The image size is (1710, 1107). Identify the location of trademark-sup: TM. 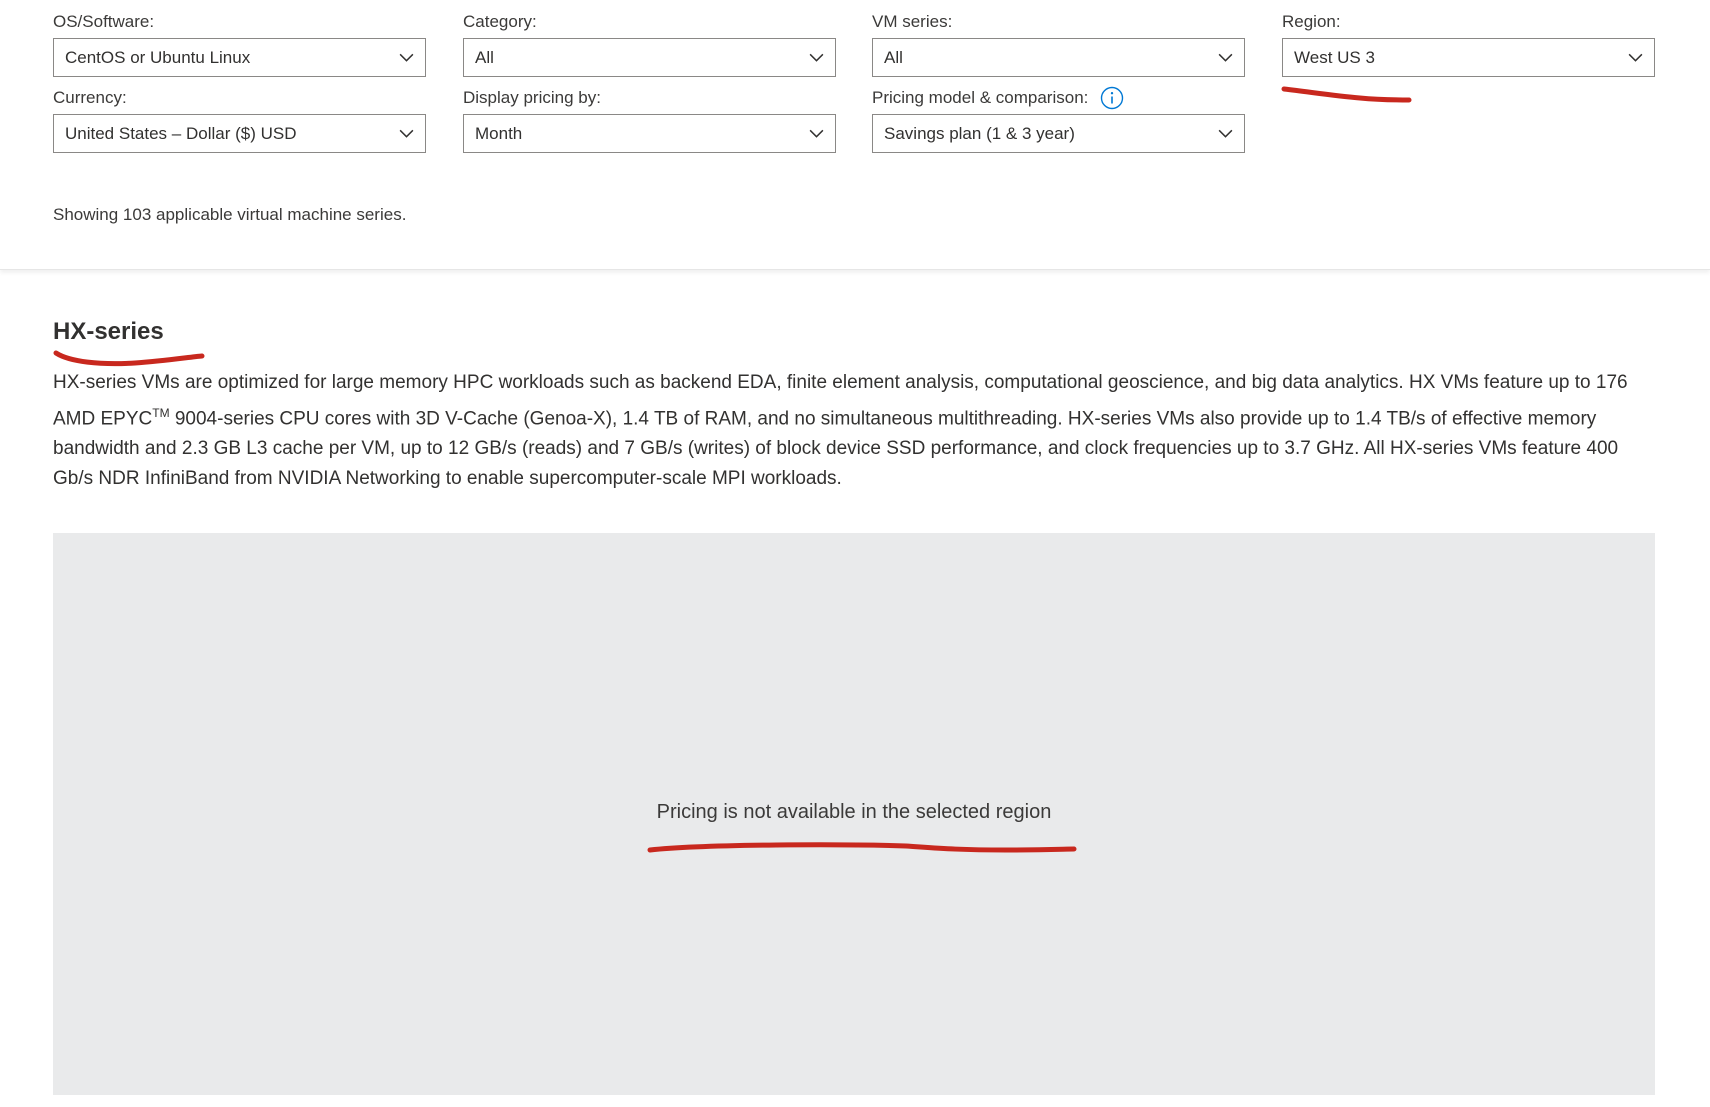
(161, 413).